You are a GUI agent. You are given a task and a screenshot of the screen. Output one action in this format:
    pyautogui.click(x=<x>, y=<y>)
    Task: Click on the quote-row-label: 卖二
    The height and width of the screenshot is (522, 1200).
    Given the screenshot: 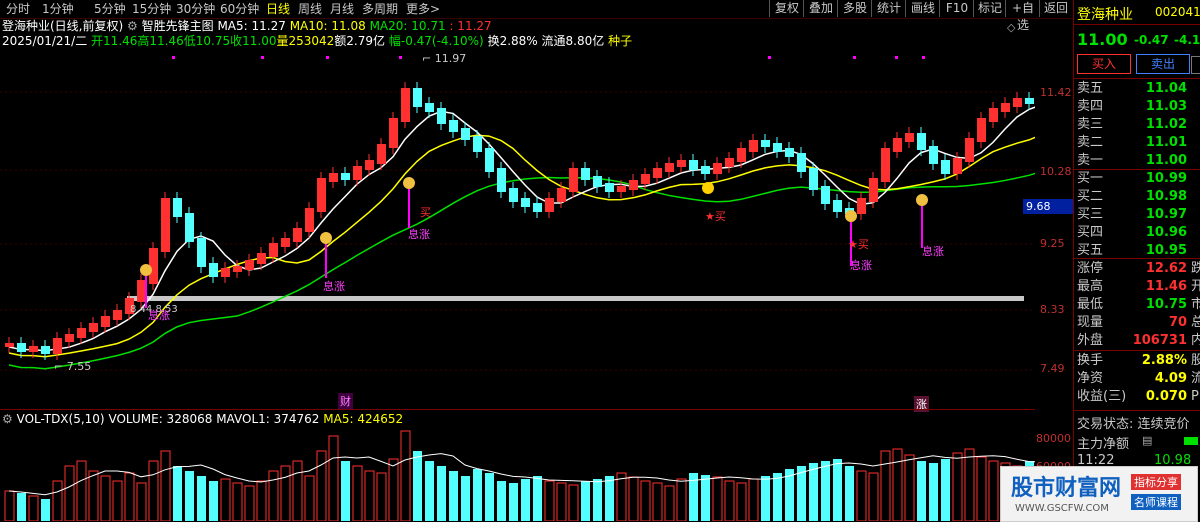 What is the action you would take?
    pyautogui.click(x=1090, y=142)
    